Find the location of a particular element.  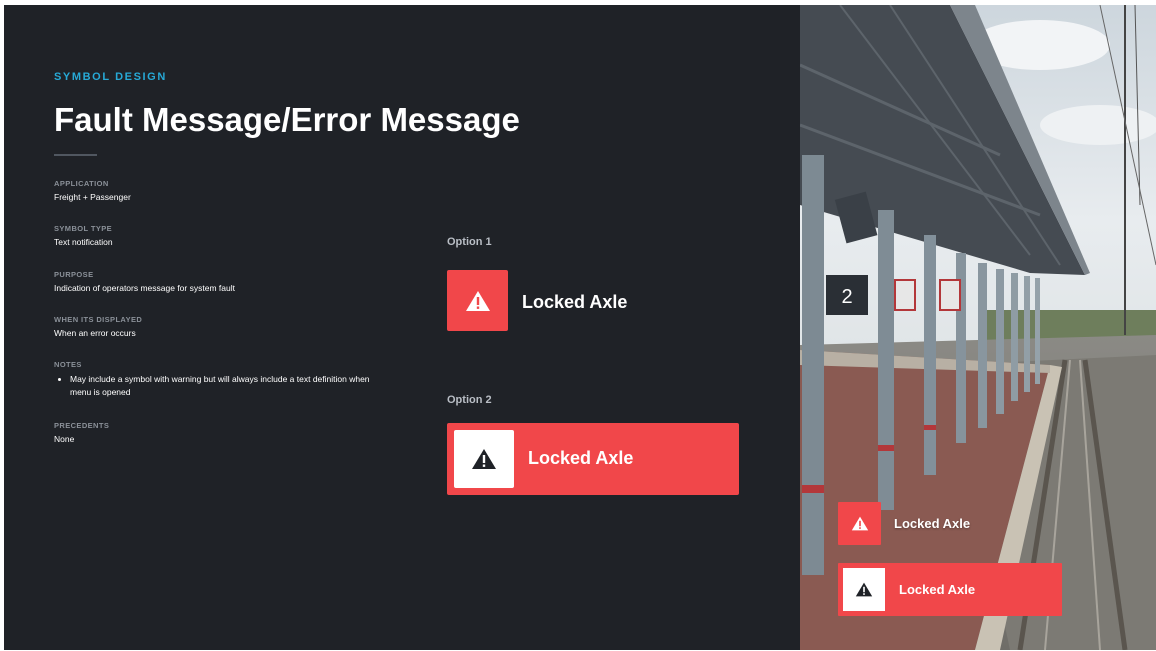

spec-value: None is located at coordinates (64, 439).